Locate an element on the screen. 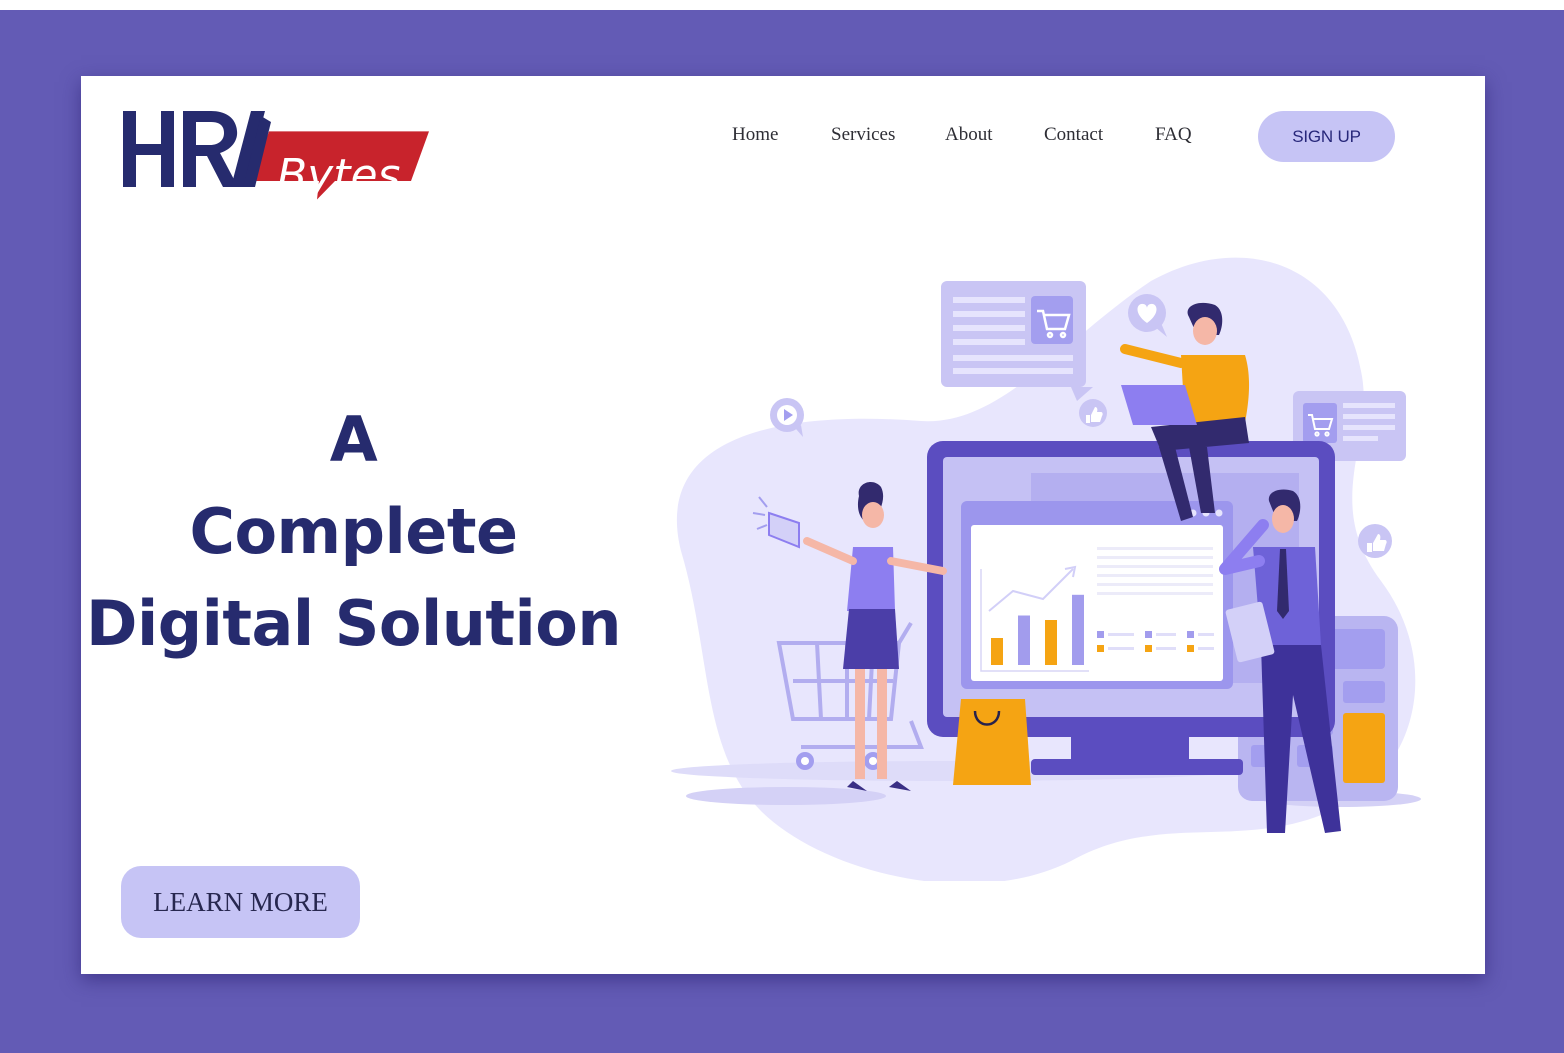 The image size is (1564, 1053). thumbs-up-icon is located at coordinates (1093, 413).